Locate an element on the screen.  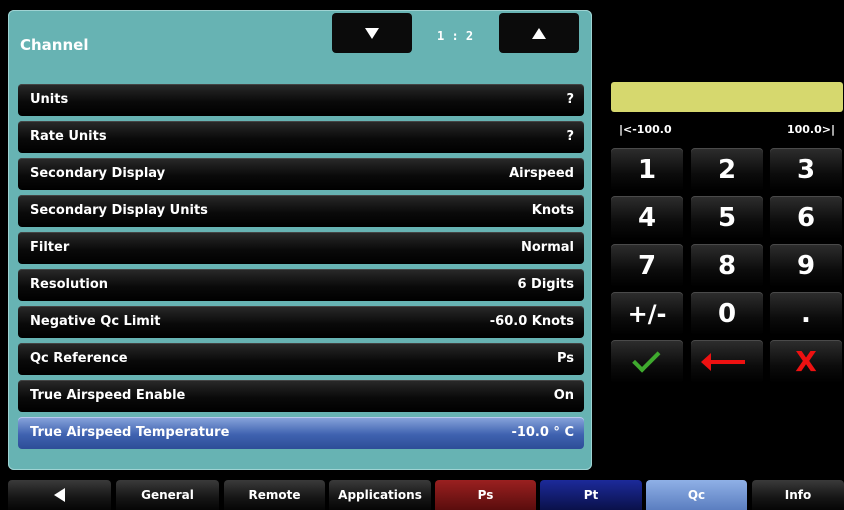
setting-row-qc-reference: Qc Reference Ps is located at coordinates (301, 359).